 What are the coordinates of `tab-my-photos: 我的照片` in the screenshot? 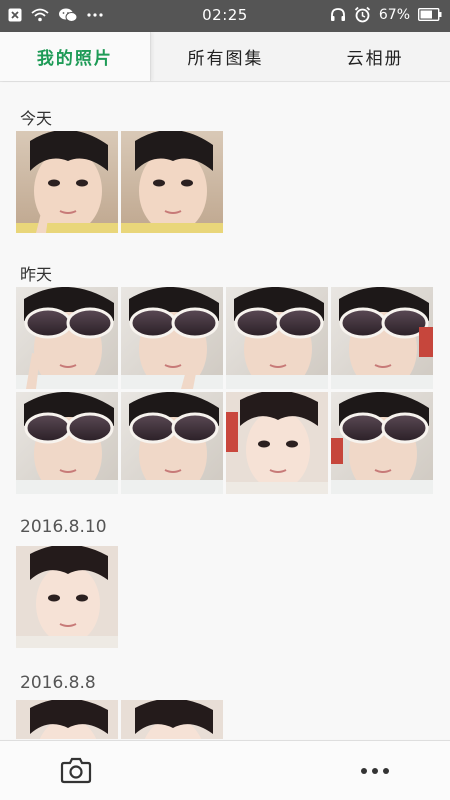 It's located at (75, 56).